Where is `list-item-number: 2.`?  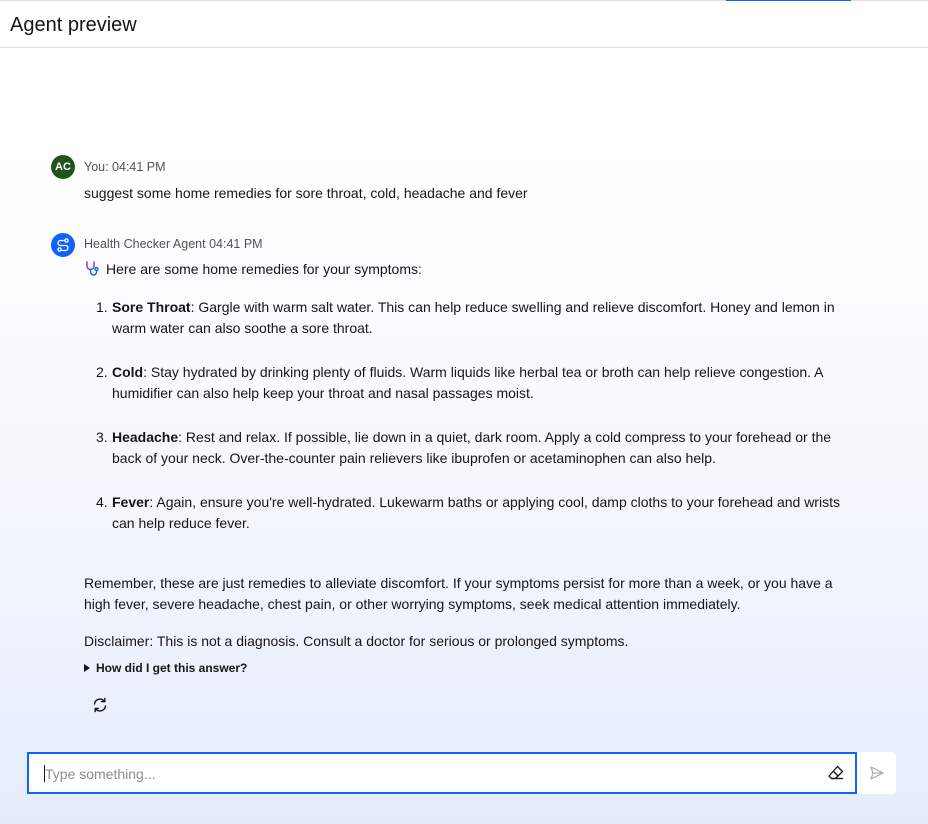
list-item-number: 2. is located at coordinates (102, 372).